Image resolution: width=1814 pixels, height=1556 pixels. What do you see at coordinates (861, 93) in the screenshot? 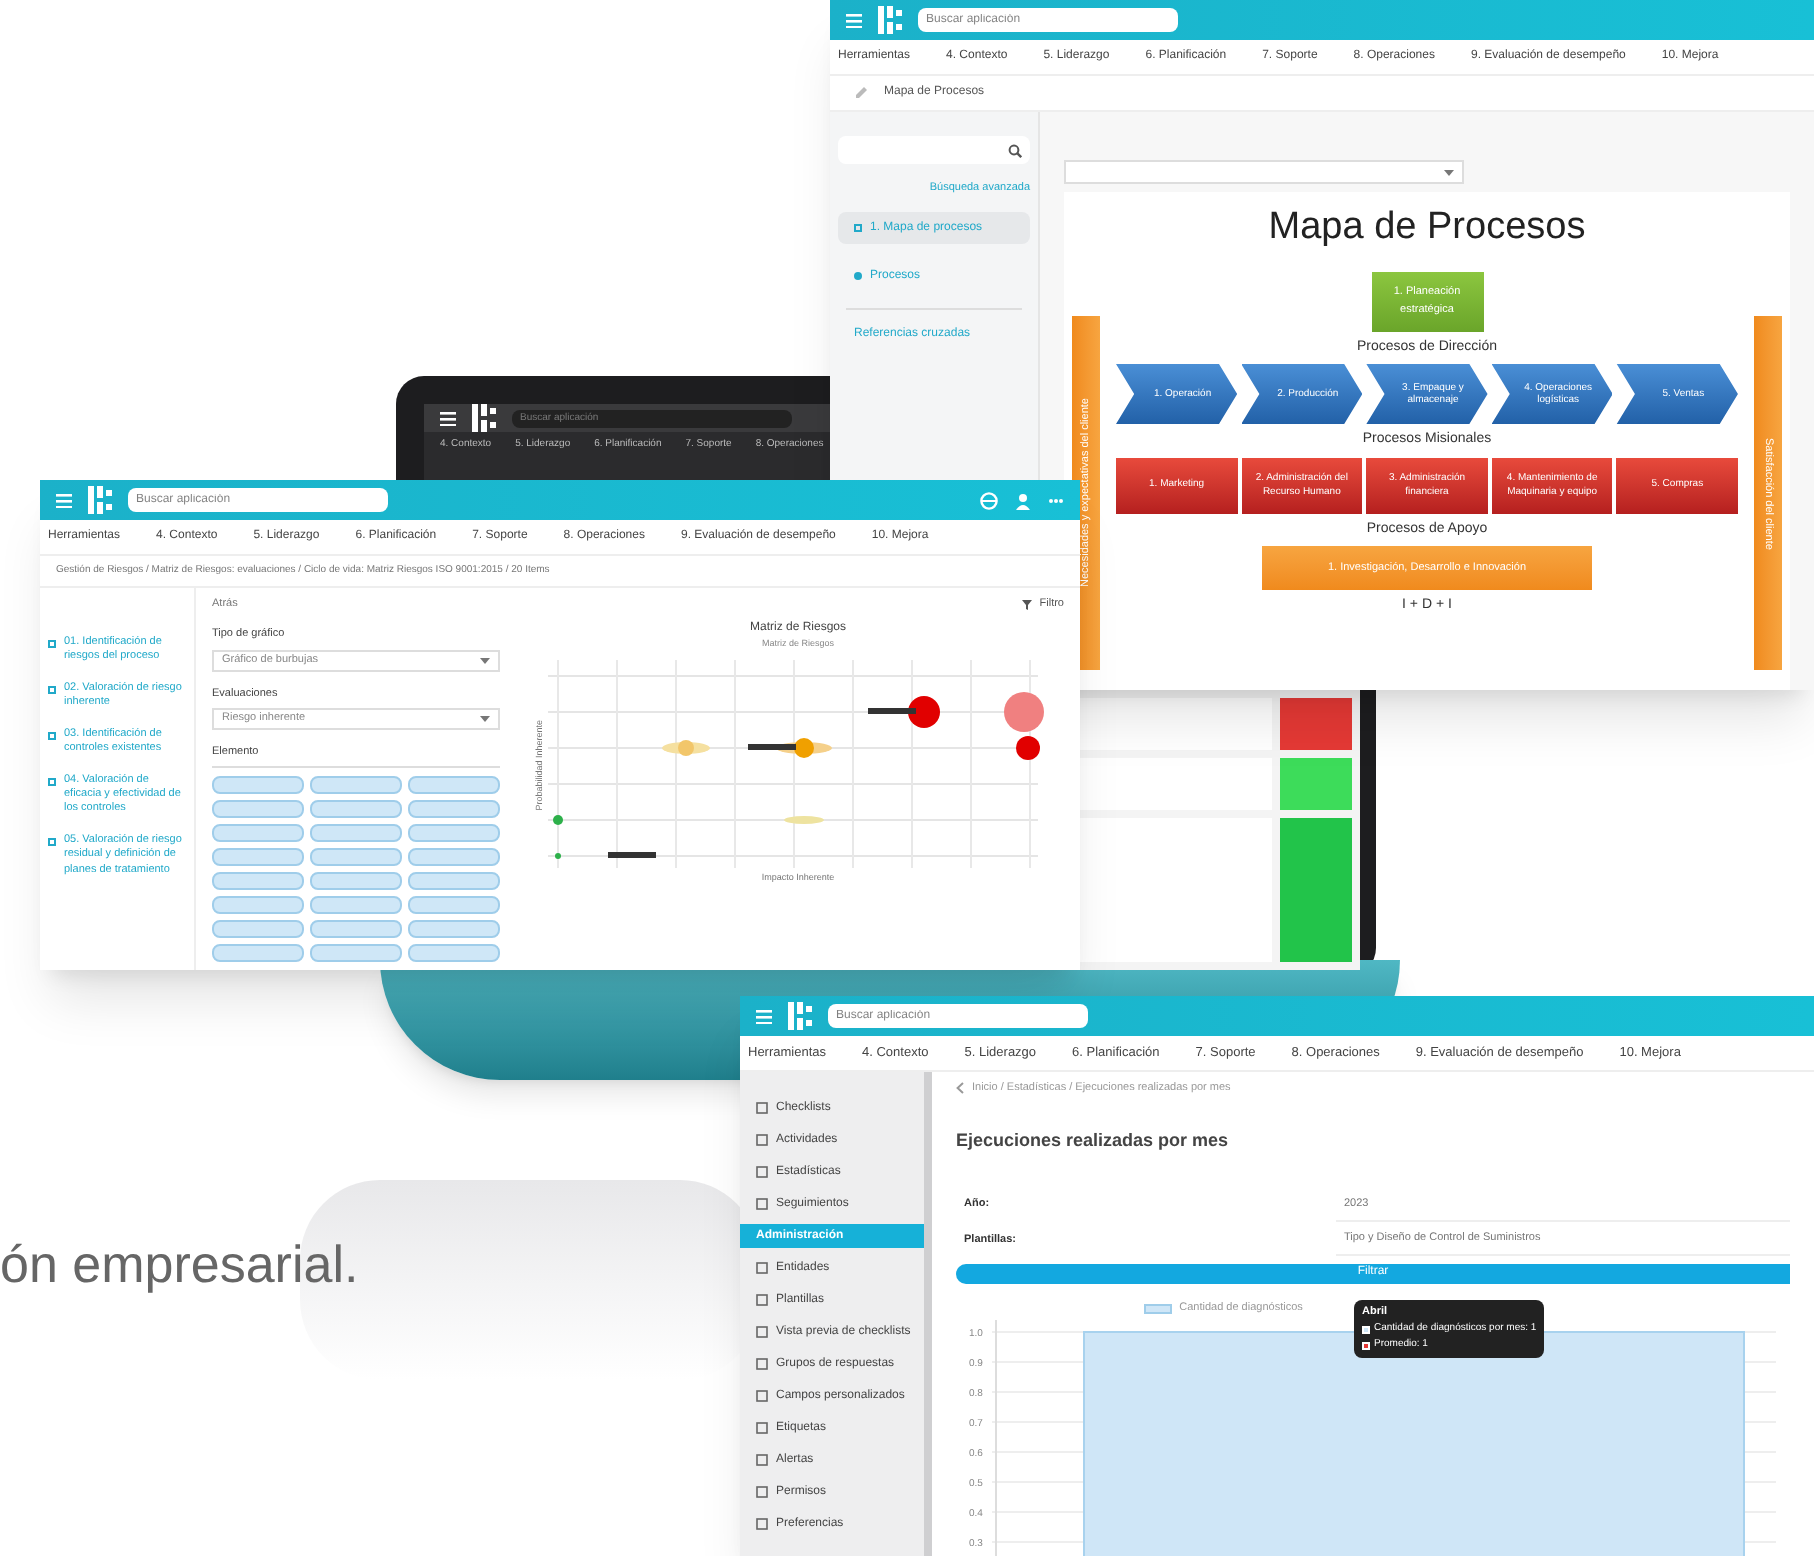
I see `pencil-icon` at bounding box center [861, 93].